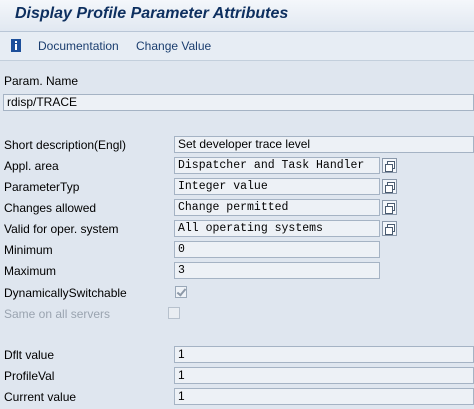 The image size is (474, 409). I want to click on valid-for-os-label: Valid for oper. system, so click(61, 229).